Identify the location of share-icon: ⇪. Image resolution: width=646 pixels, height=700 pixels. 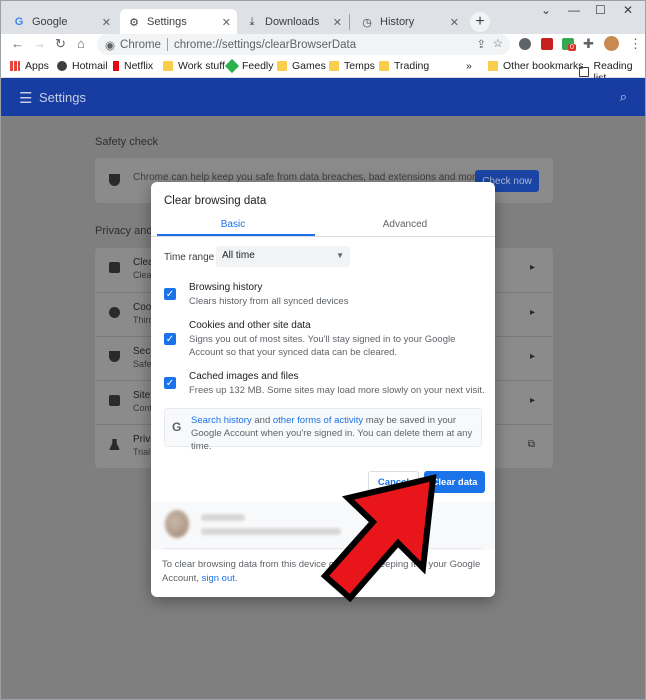
(481, 44).